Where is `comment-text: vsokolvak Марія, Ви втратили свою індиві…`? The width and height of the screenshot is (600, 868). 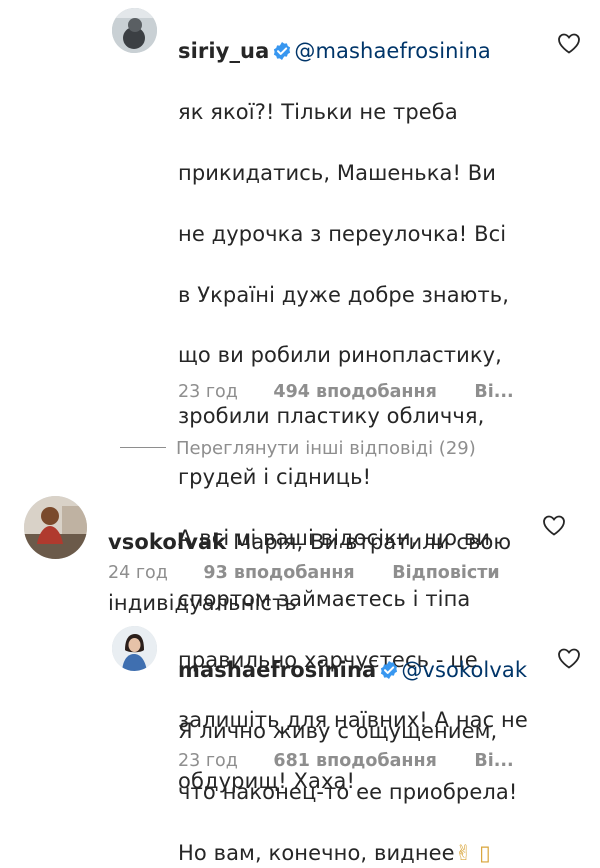 comment-text: vsokolvak Марія, Ви втратили свою індиві… is located at coordinates (328, 558).